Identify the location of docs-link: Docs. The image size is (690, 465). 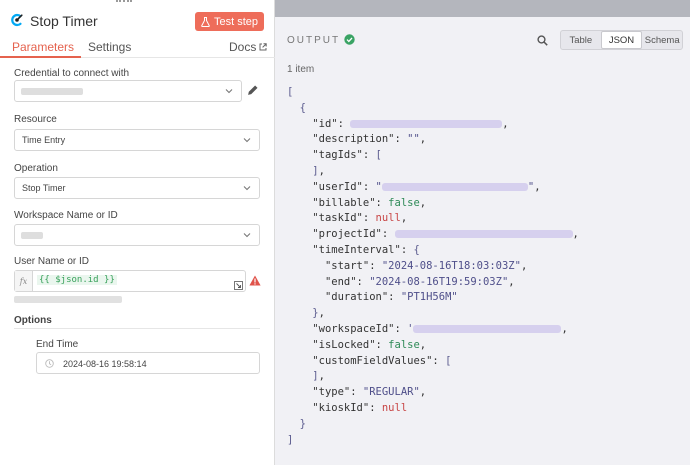
(248, 47).